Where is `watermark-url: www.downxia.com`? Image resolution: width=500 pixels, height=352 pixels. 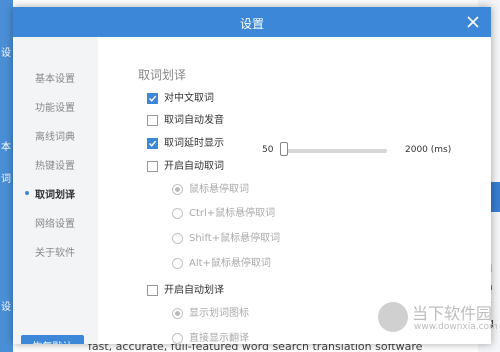 watermark-url: www.downxia.com is located at coordinates (456, 327).